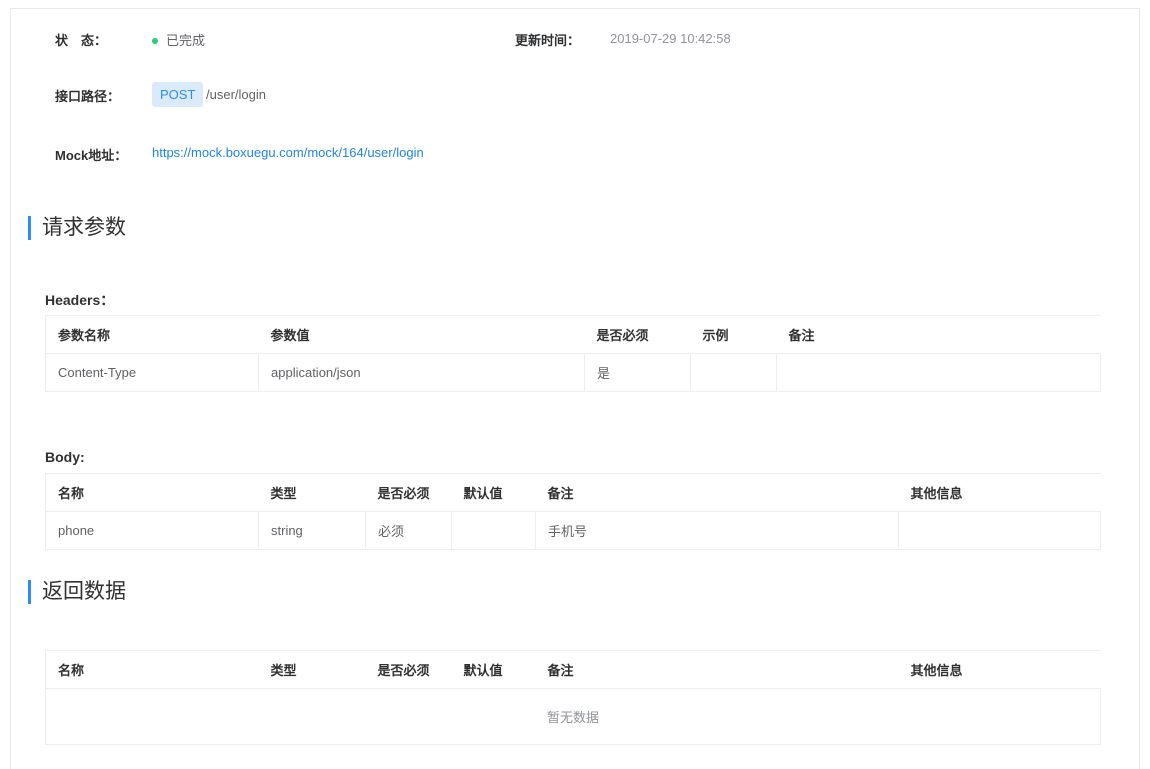 Image resolution: width=1150 pixels, height=769 pixels. I want to click on column-header: 示例, so click(733, 334).